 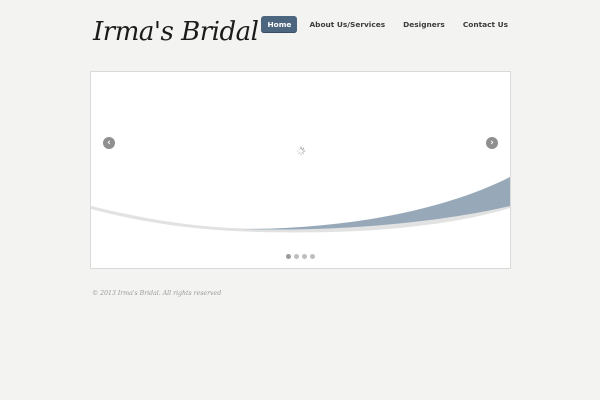 What do you see at coordinates (300, 256) in the screenshot?
I see `slider-pagination` at bounding box center [300, 256].